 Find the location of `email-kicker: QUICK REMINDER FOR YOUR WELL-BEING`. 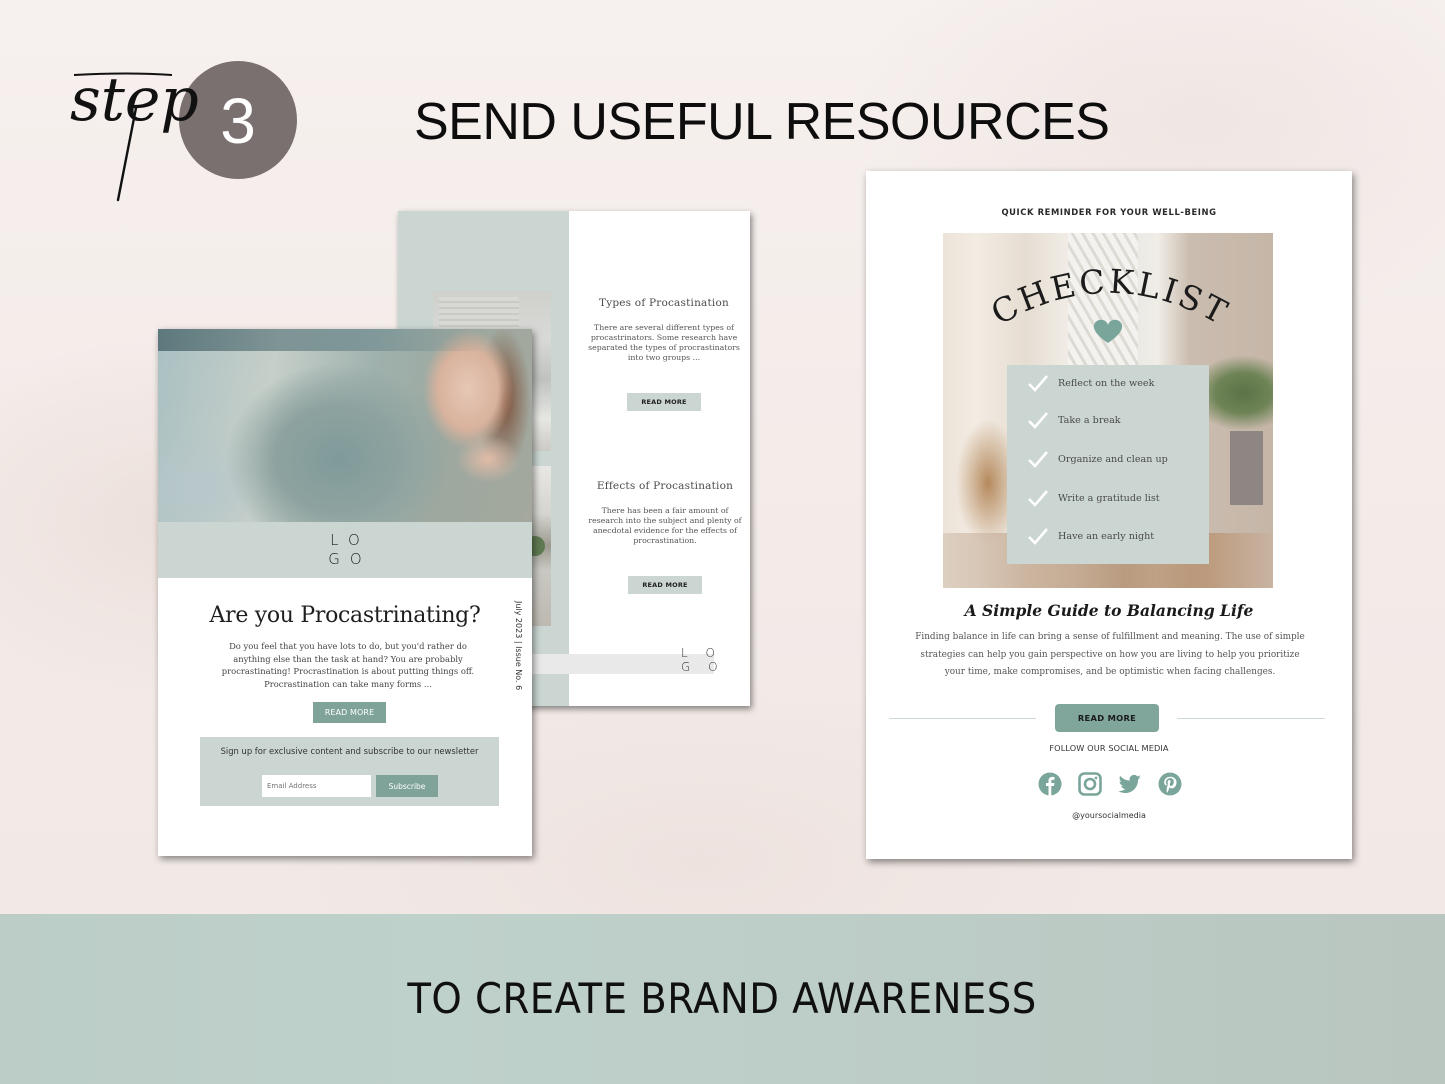

email-kicker: QUICK REMINDER FOR YOUR WELL-BEING is located at coordinates (1109, 212).